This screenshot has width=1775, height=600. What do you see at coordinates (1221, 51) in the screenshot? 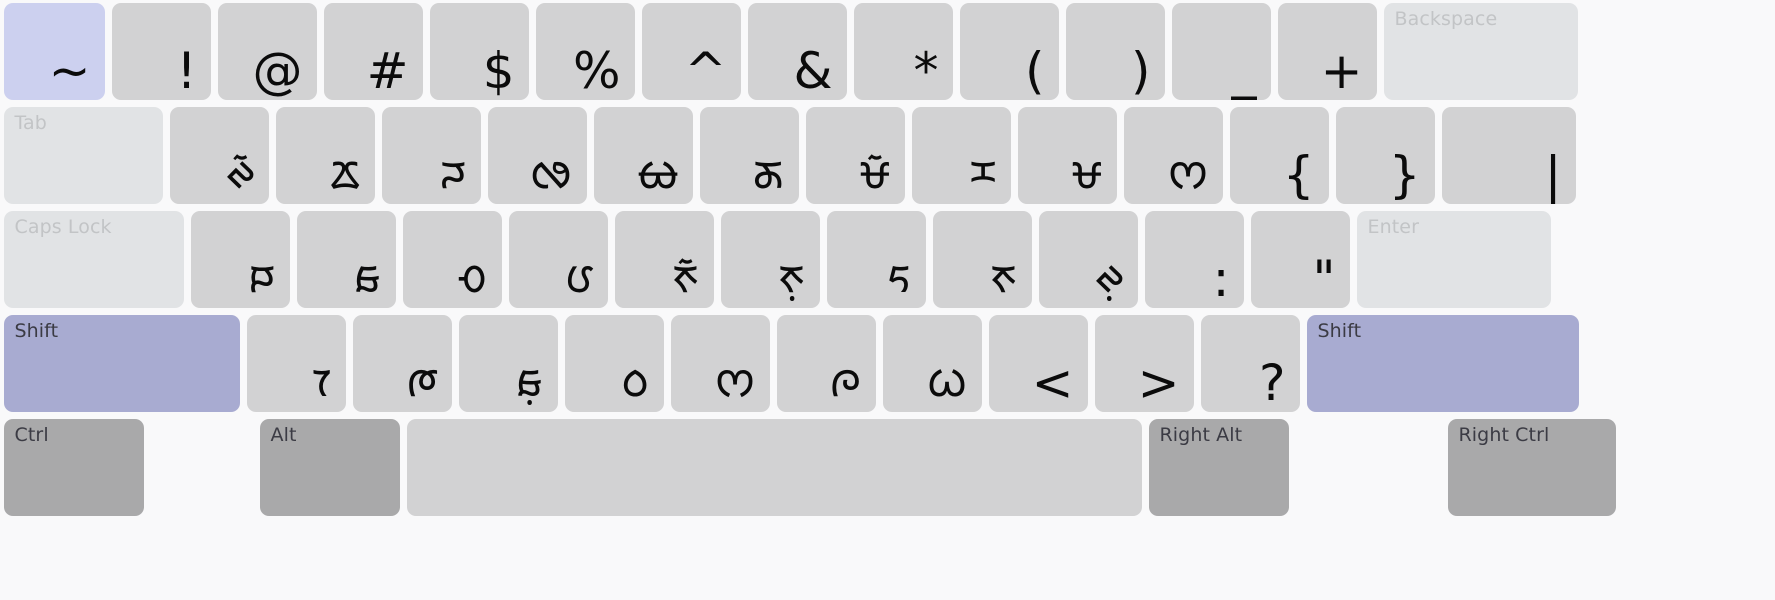
I see `key-minus: _` at bounding box center [1221, 51].